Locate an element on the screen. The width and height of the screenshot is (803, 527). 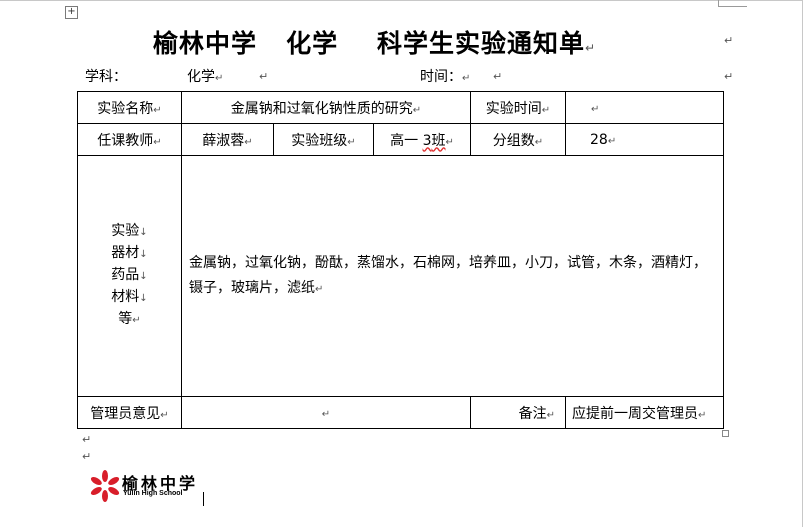
exp-name-label-cell: 实验名称↵ is located at coordinates (129, 107).